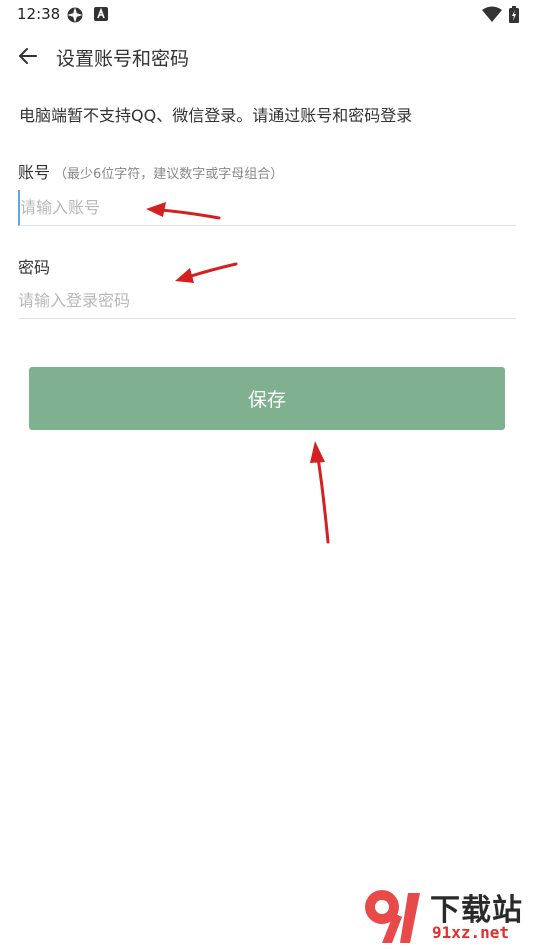 Image resolution: width=534 pixels, height=950 pixels. What do you see at coordinates (267, 398) in the screenshot?
I see `save-button: 保存` at bounding box center [267, 398].